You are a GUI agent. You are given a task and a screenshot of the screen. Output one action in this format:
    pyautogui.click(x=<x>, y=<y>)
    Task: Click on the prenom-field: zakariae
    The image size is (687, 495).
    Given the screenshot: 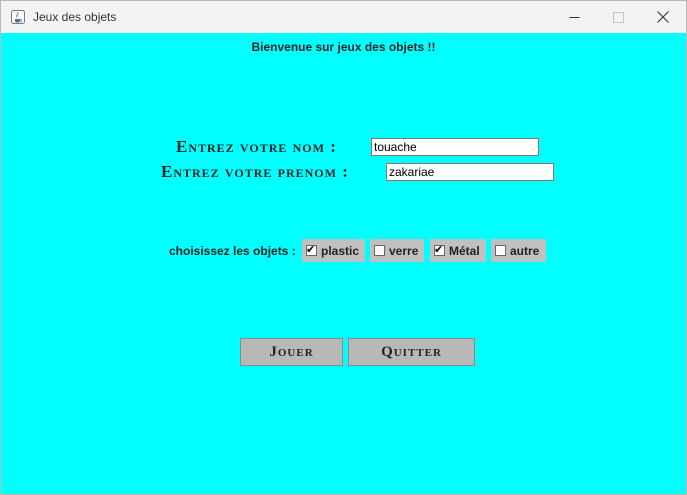 What is the action you would take?
    pyautogui.click(x=470, y=172)
    